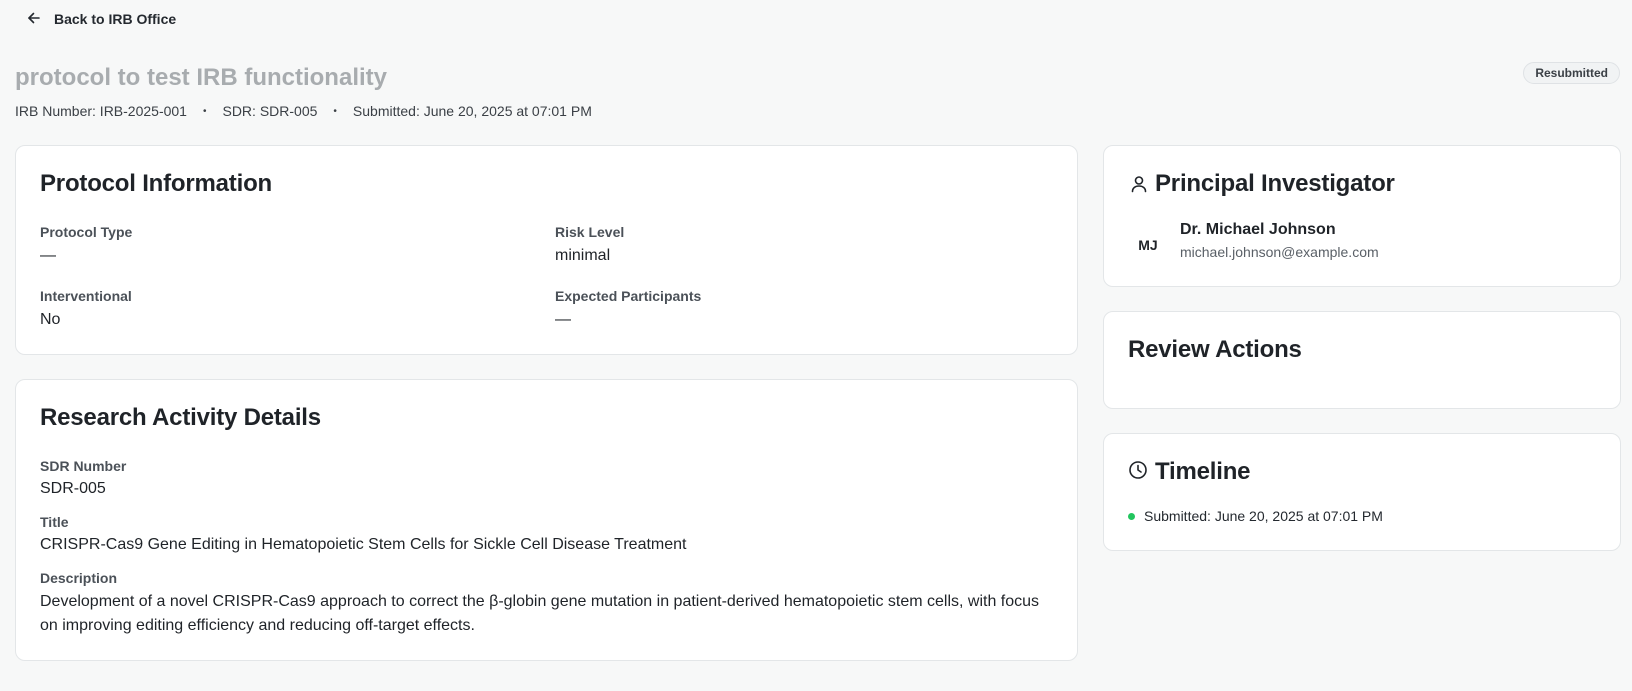  What do you see at coordinates (86, 232) in the screenshot?
I see `protocol-type-label: Protocol Type` at bounding box center [86, 232].